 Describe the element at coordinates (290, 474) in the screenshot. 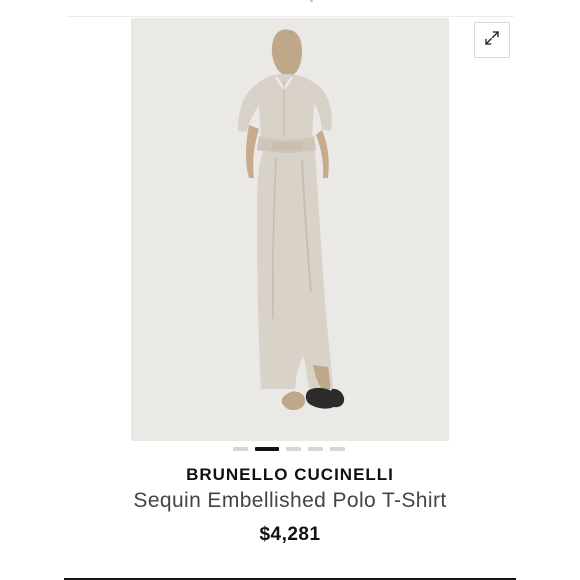

I see `brand-name: BRUNELLO CUCINELLI` at that location.